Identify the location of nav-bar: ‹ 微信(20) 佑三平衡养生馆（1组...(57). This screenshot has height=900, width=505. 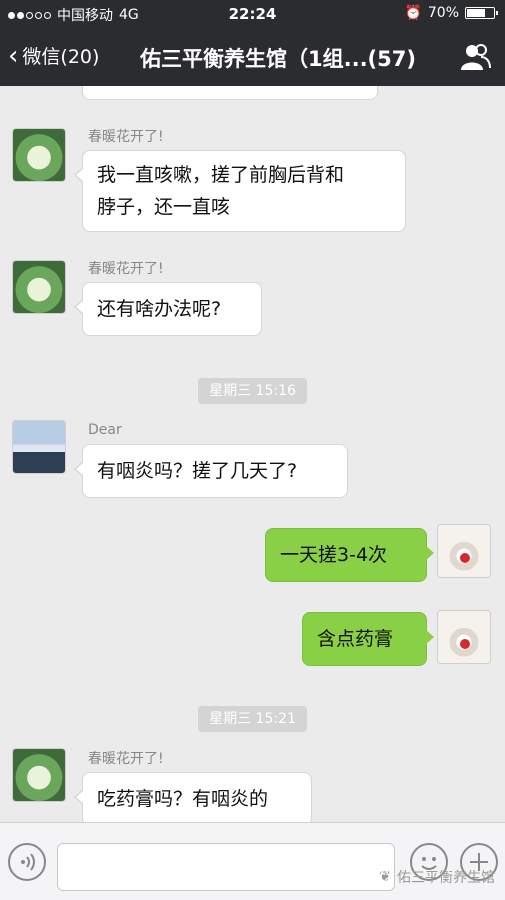
(252, 57).